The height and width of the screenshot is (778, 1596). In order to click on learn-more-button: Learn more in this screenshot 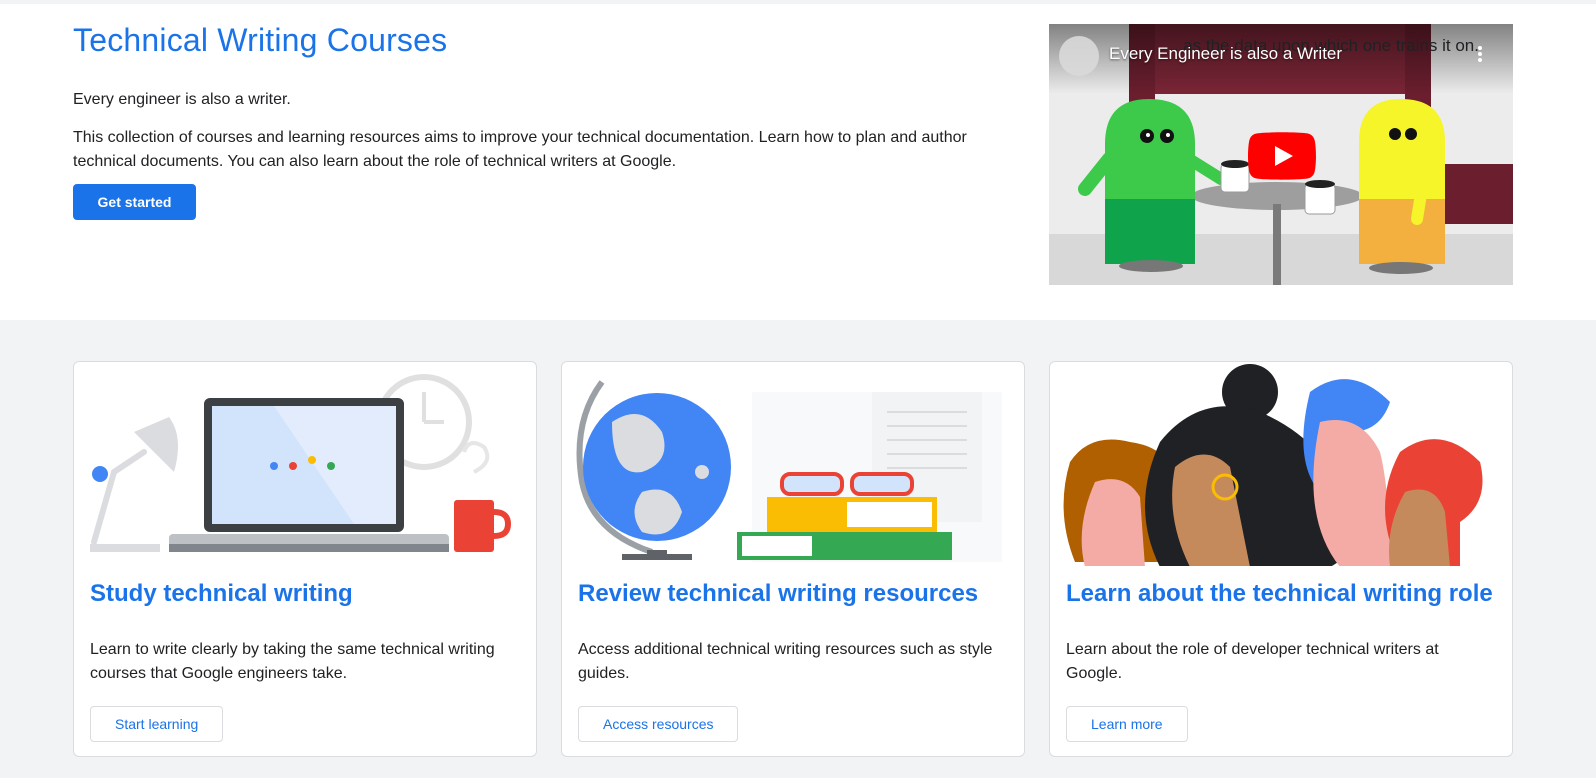, I will do `click(1127, 724)`.